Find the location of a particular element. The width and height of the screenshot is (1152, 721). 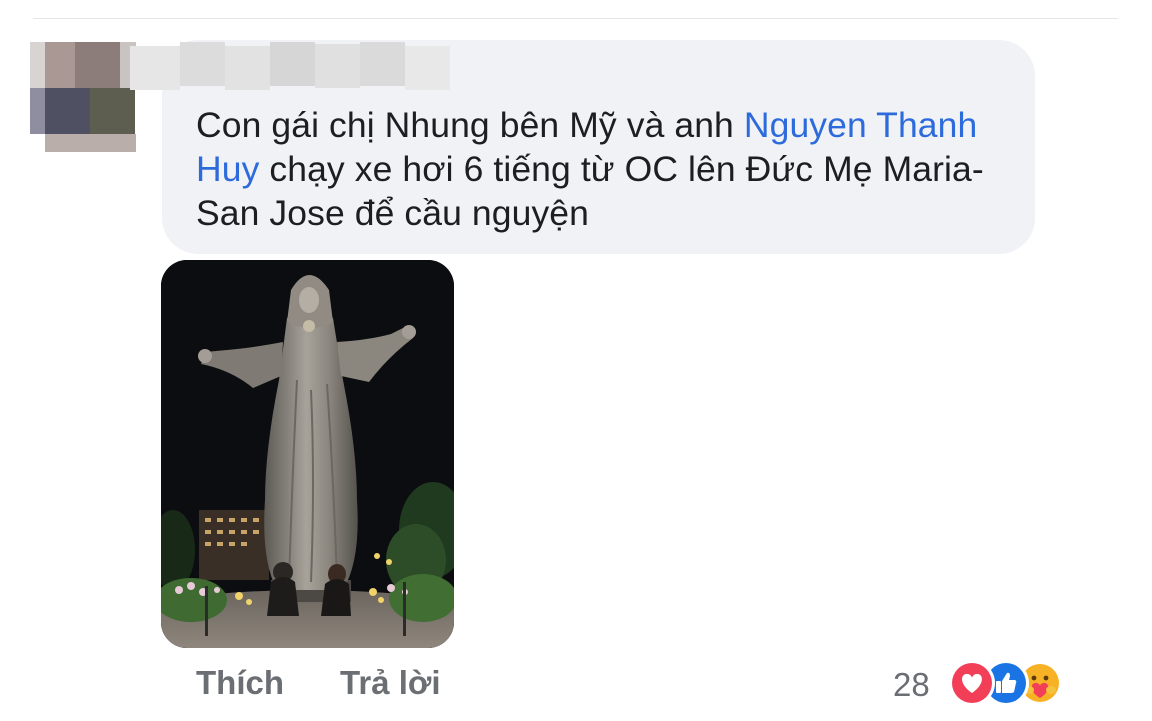

comment-photo is located at coordinates (307, 454).